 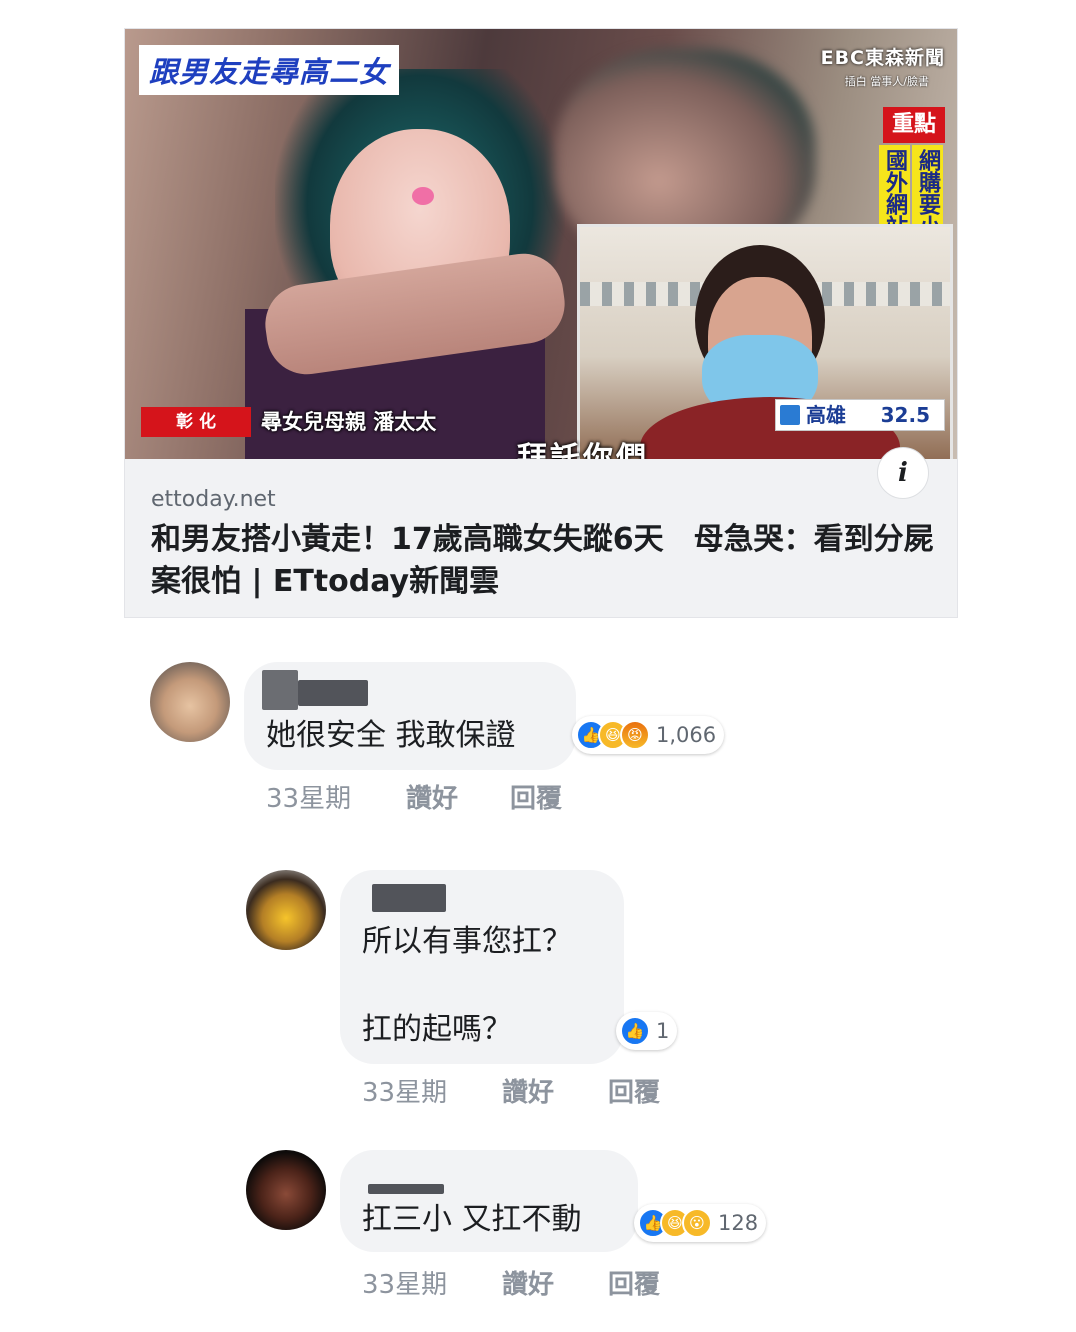 What do you see at coordinates (196, 422) in the screenshot?
I see `location-tag: 彰 化` at bounding box center [196, 422].